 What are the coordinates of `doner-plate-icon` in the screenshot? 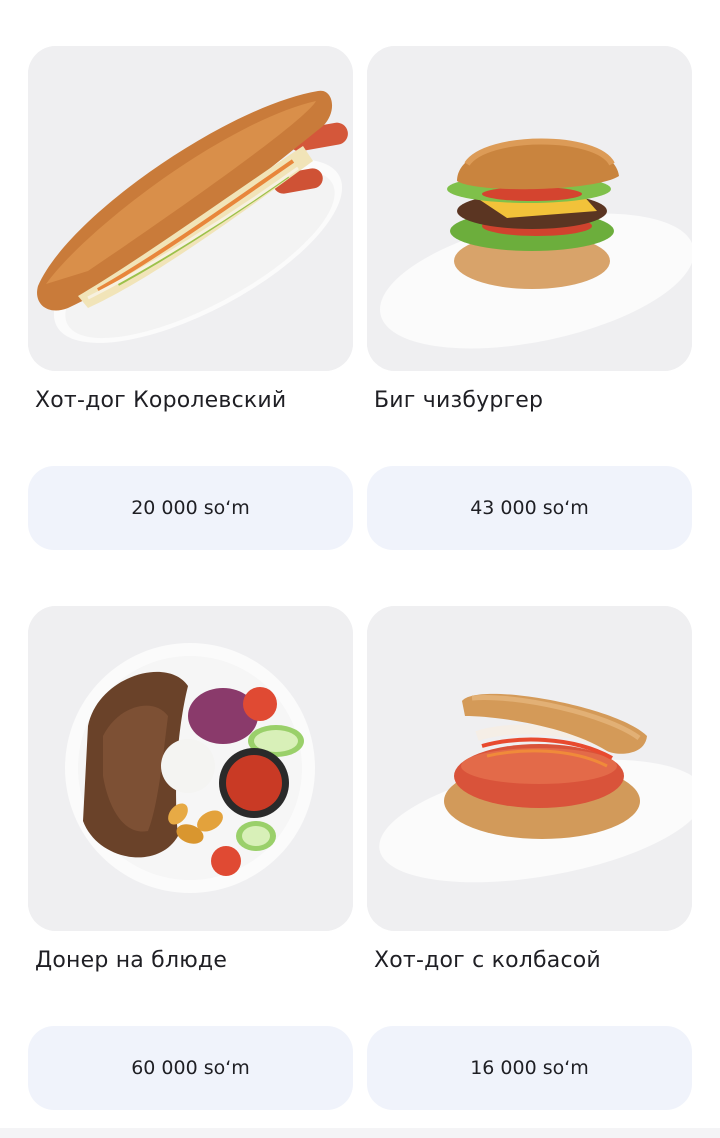 It's located at (190, 768).